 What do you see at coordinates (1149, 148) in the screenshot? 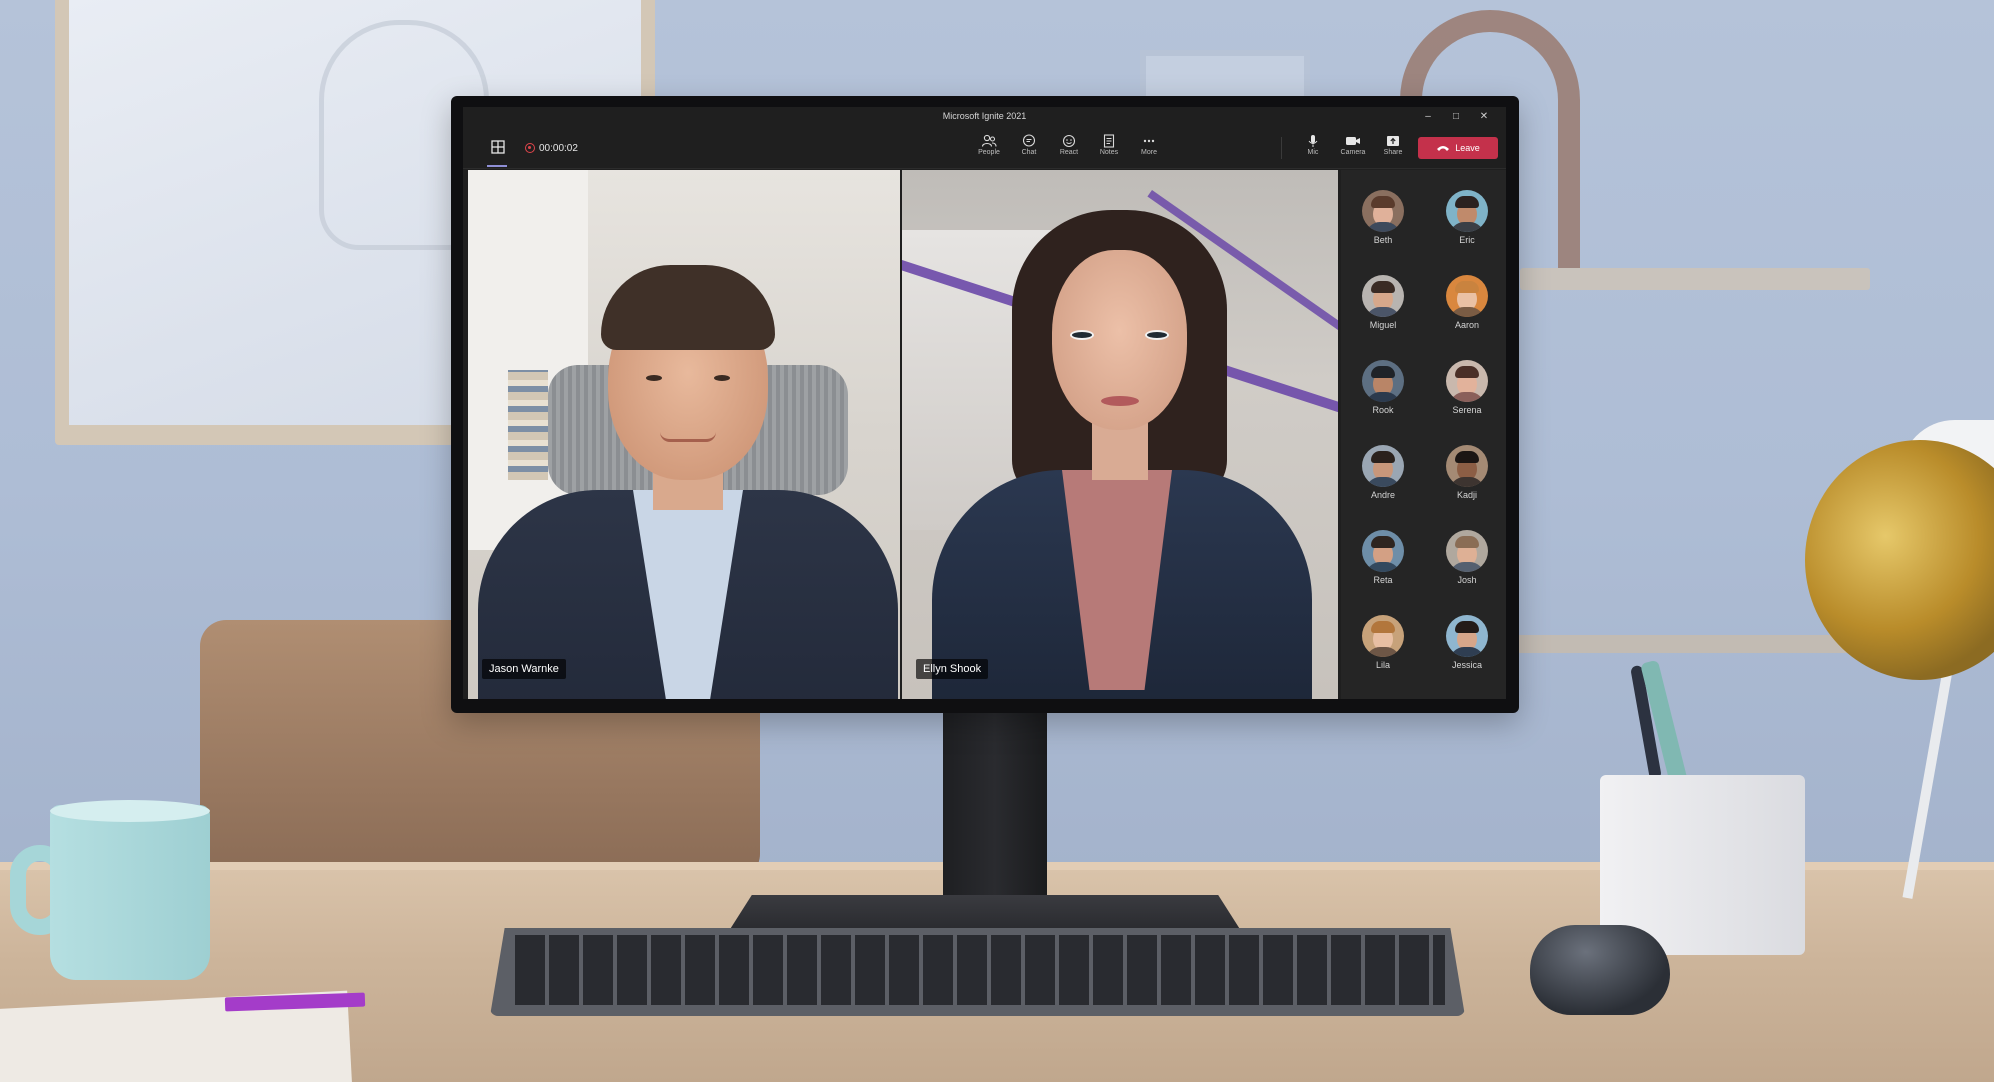
I see `more-button: More` at bounding box center [1149, 148].